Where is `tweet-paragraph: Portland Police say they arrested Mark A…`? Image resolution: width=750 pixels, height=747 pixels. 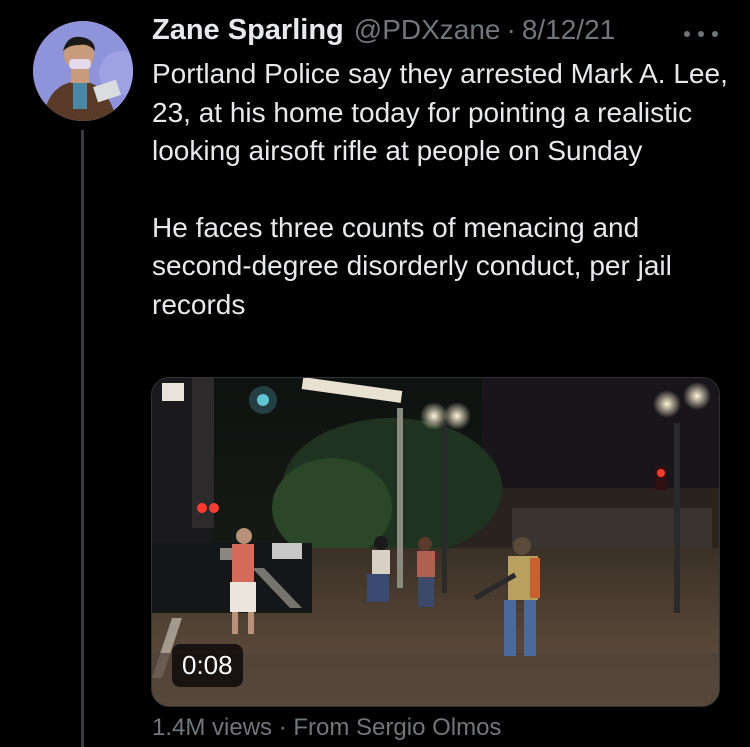 tweet-paragraph: Portland Police say they arrested Mark A… is located at coordinates (440, 112).